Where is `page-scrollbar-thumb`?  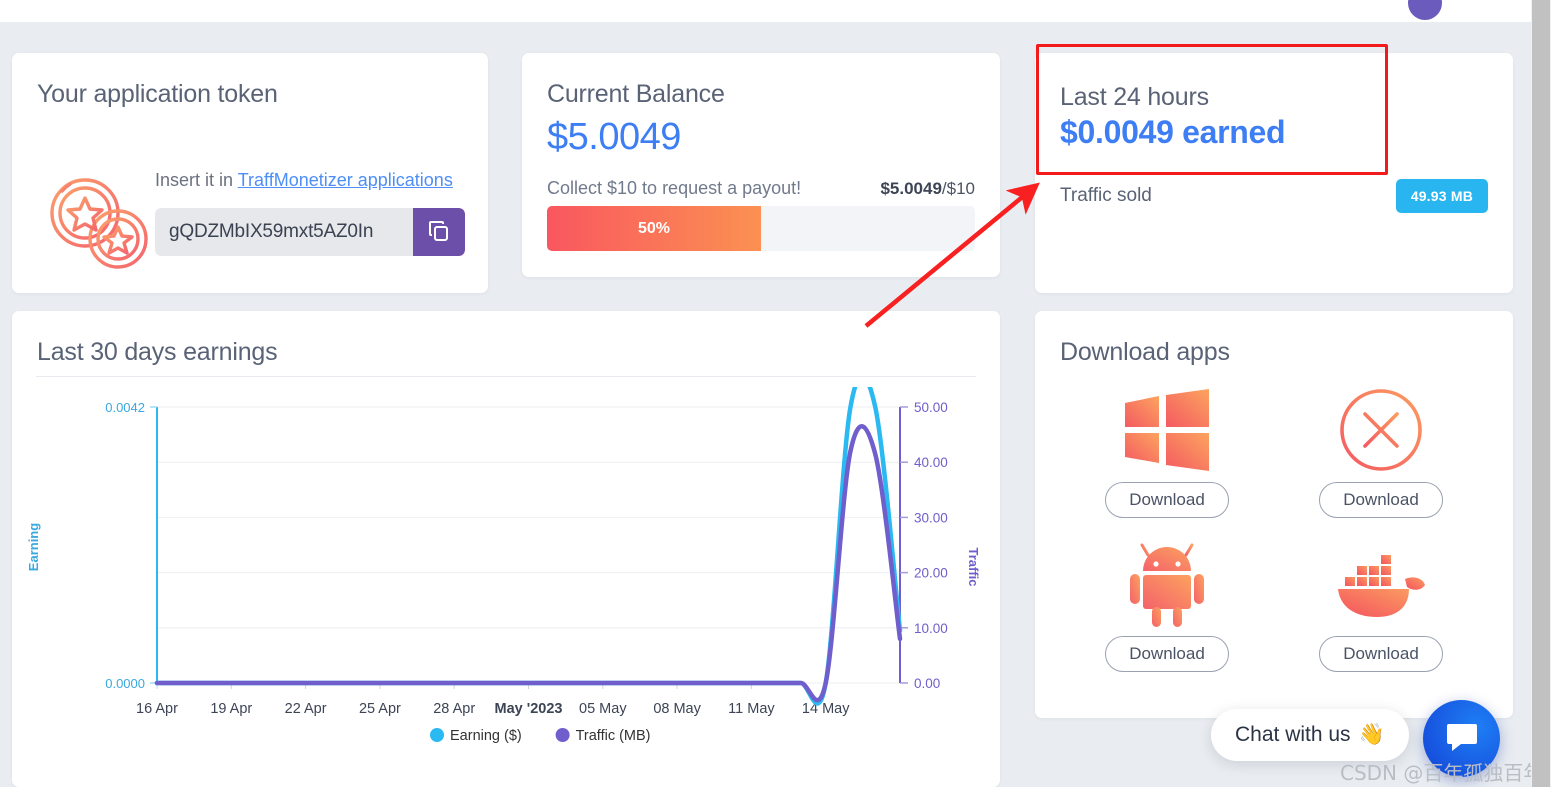
page-scrollbar-thumb is located at coordinates (1541, 393).